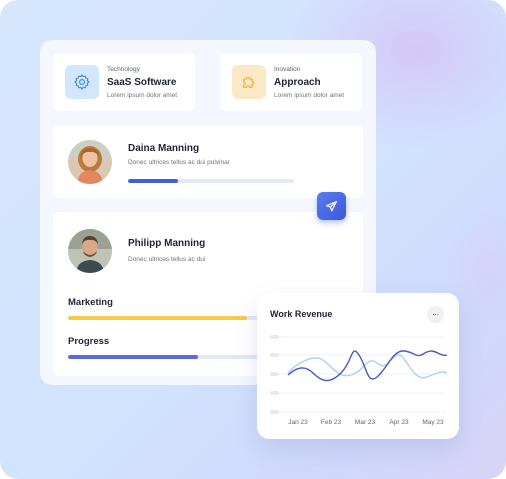  What do you see at coordinates (164, 148) in the screenshot?
I see `profile-name: Daina Manning` at bounding box center [164, 148].